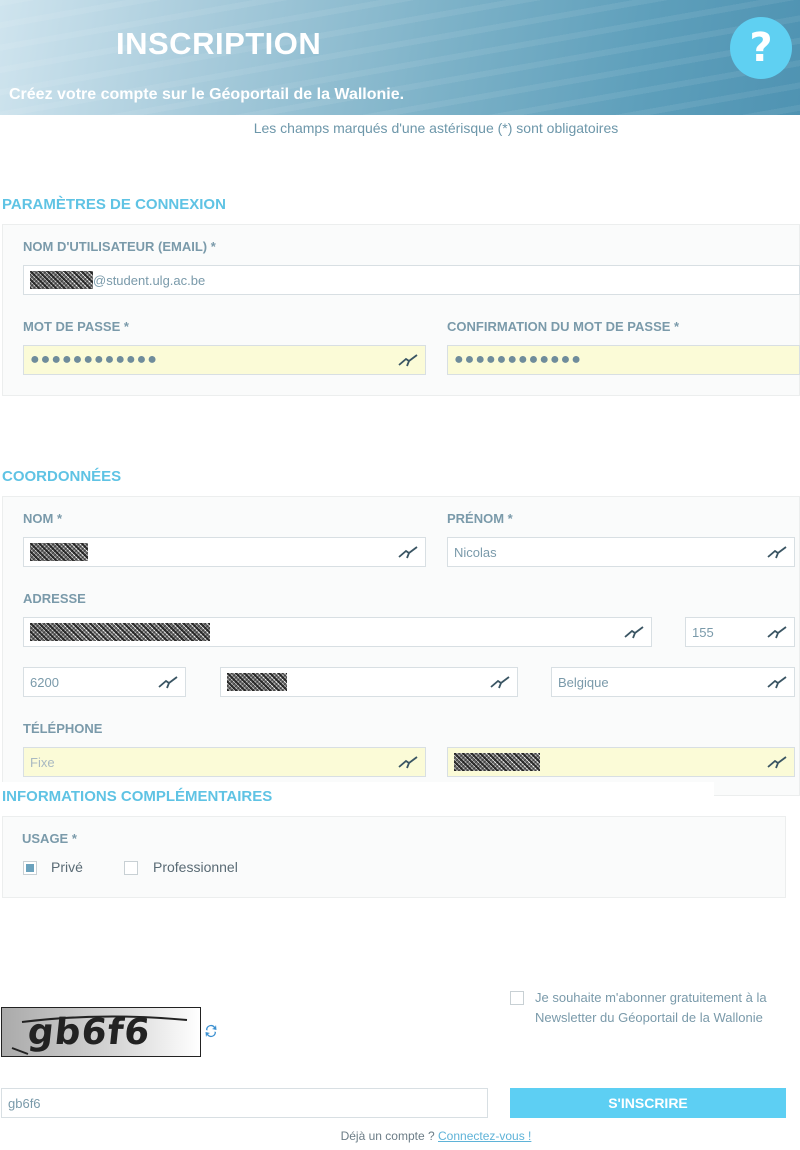 This screenshot has height=1150, width=800. I want to click on password-field: ●●●●●●●●●●●●, so click(224, 360).